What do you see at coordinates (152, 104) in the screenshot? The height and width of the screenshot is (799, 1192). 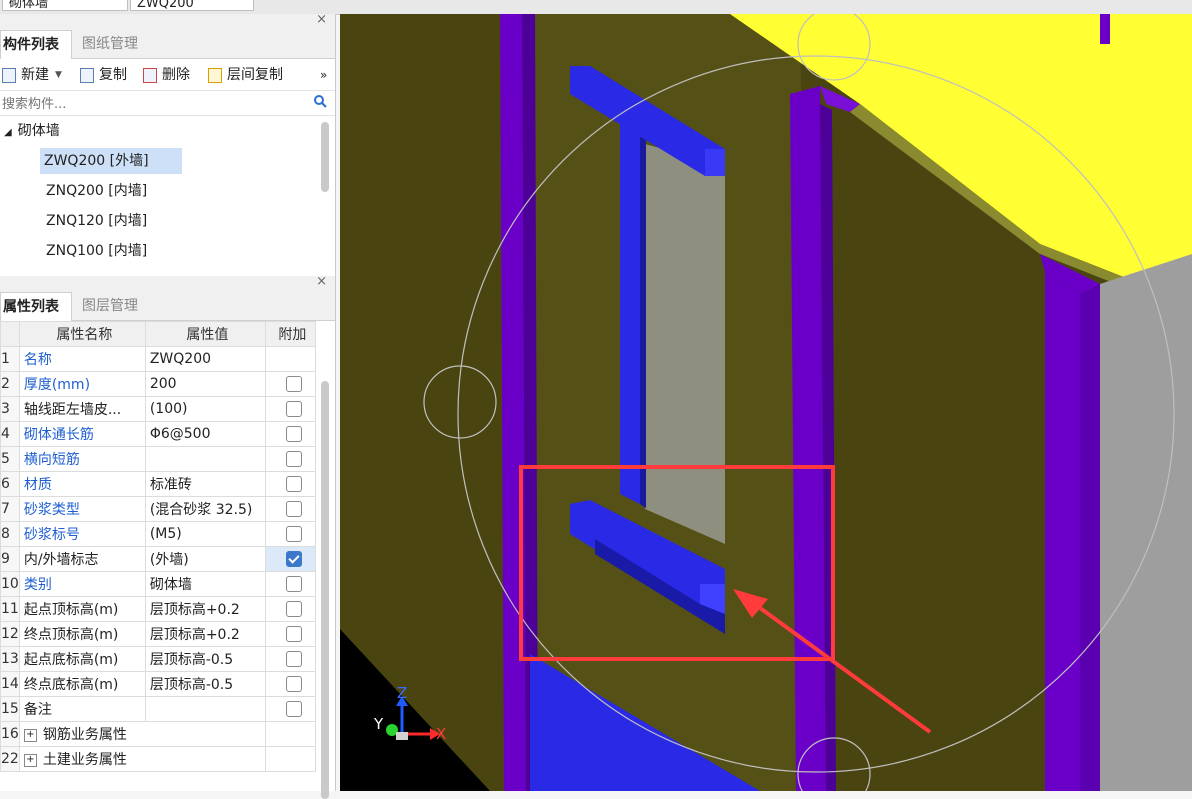 I see `search-input` at bounding box center [152, 104].